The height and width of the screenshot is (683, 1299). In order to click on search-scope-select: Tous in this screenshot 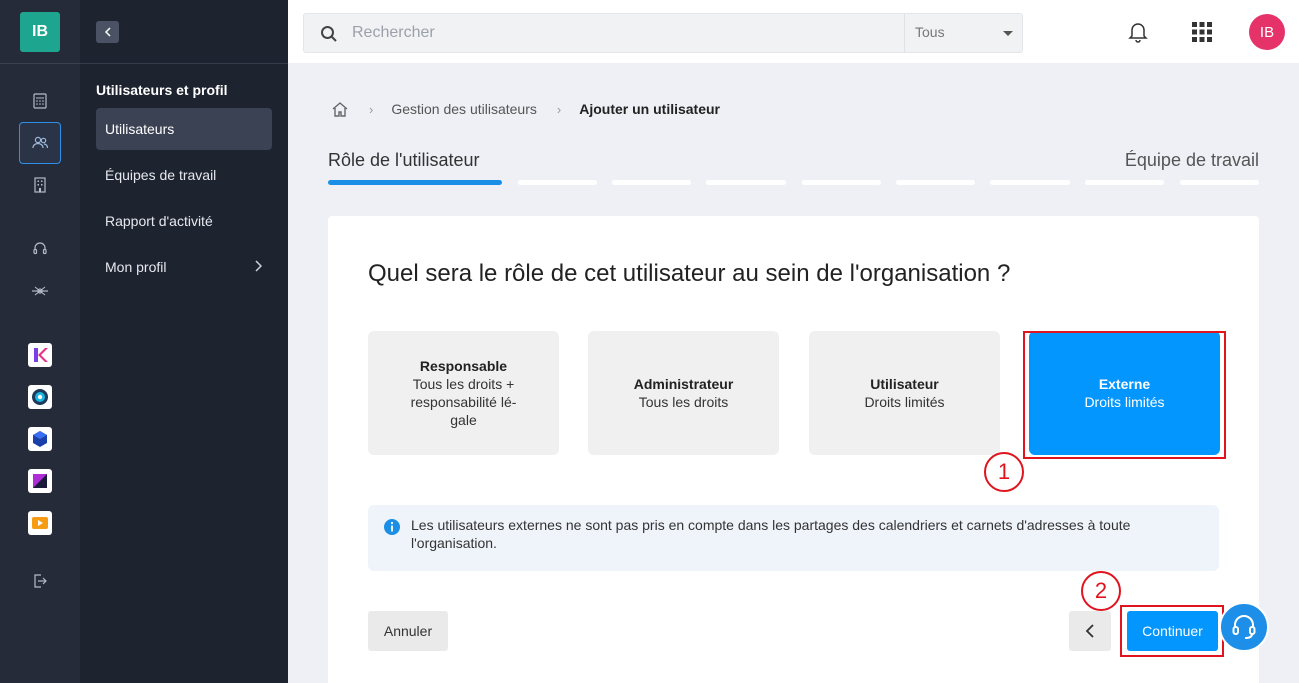, I will do `click(963, 33)`.